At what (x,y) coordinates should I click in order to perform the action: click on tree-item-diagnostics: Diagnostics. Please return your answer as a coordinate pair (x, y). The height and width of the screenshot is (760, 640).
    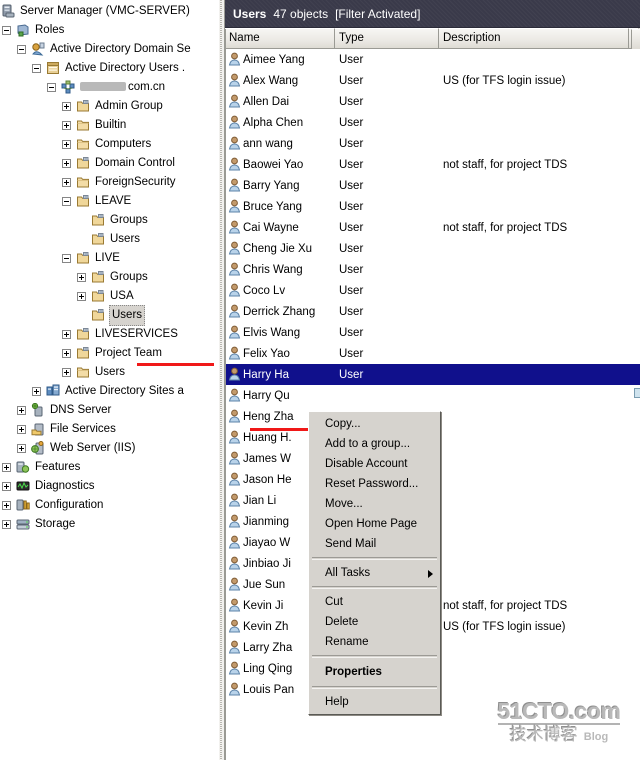
    Looking at the image, I should click on (109, 486).